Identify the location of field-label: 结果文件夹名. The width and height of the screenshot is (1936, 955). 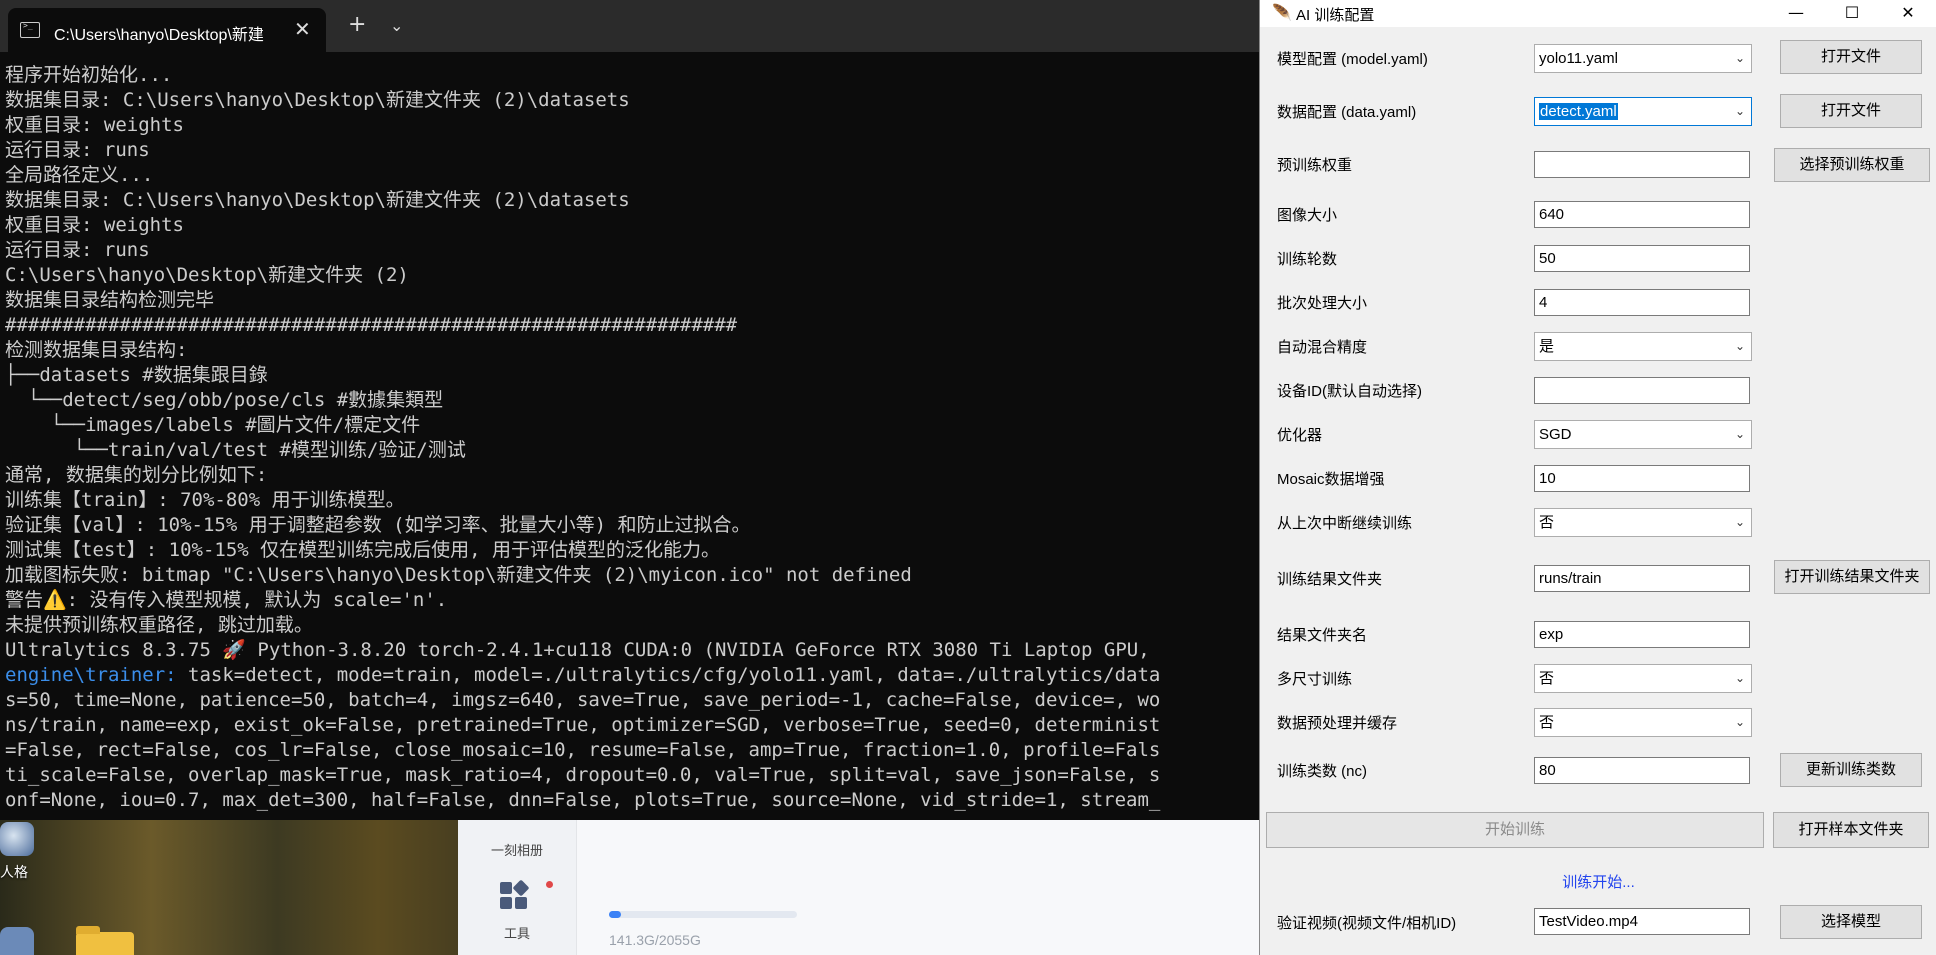
(1322, 635).